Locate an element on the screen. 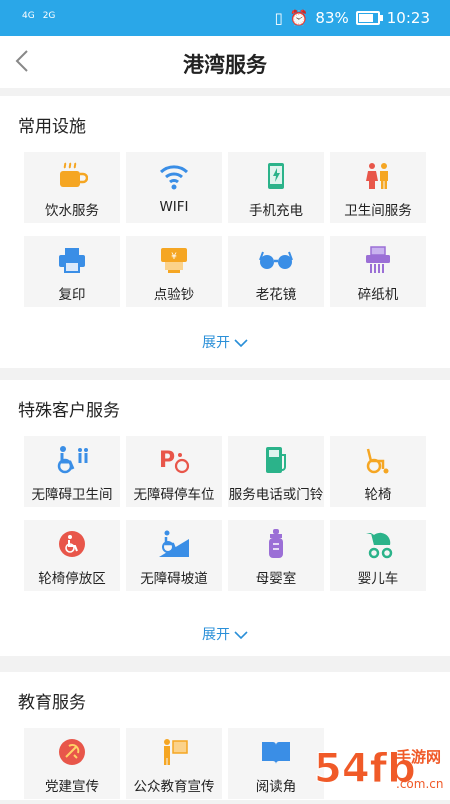 The height and width of the screenshot is (804, 450). signal-2: 2G is located at coordinates (49, 16).